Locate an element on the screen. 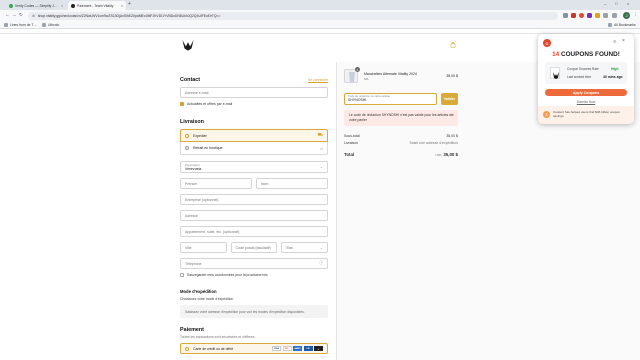 The width and height of the screenshot is (640, 360). radio-ship is located at coordinates (187, 135).